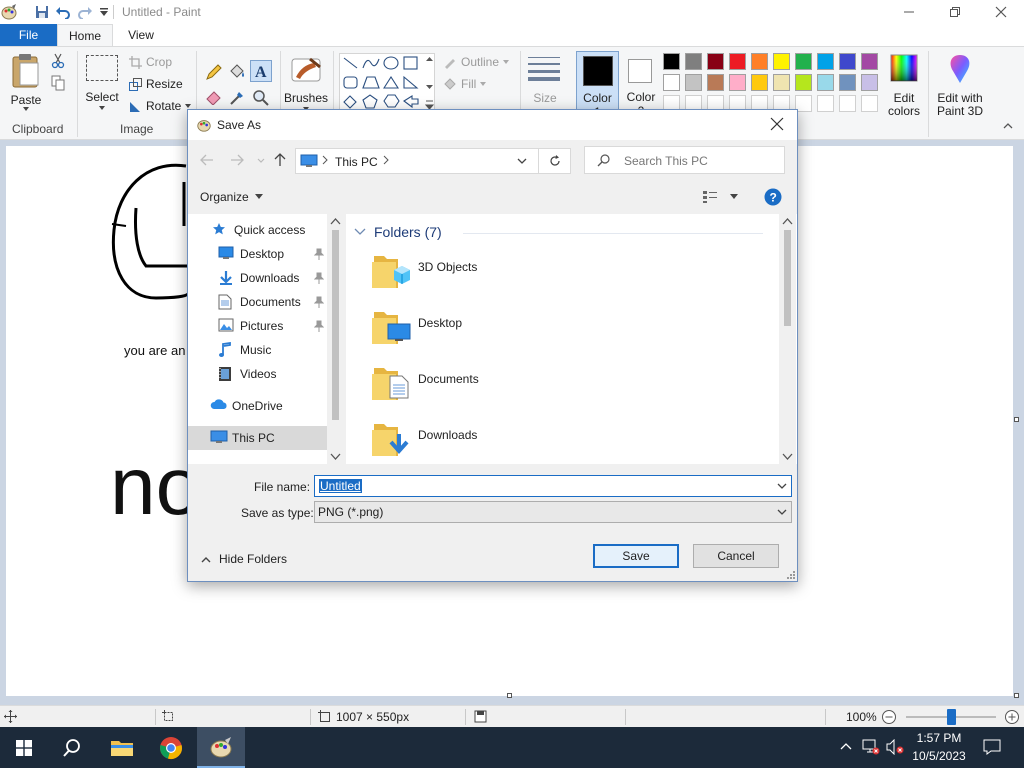 The width and height of the screenshot is (1024, 768). What do you see at coordinates (237, 72) in the screenshot?
I see `fill-bucket-icon` at bounding box center [237, 72].